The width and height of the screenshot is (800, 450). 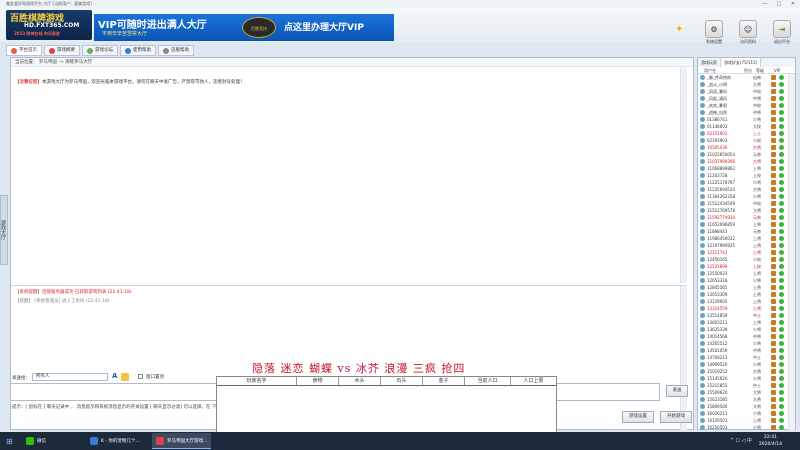 I want to click on user-name: 12533899, so click(x=717, y=266).